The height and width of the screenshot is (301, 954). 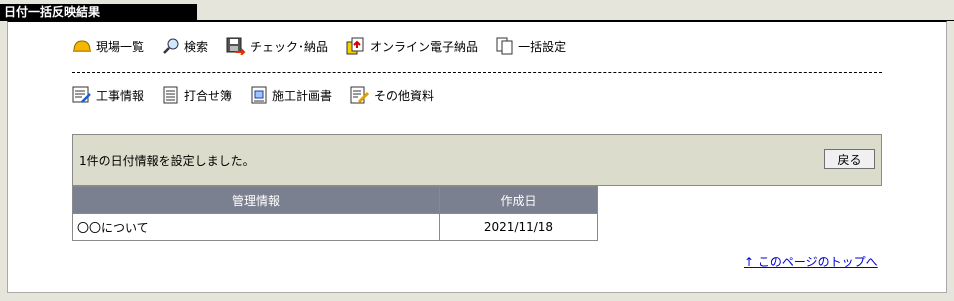 I want to click on result-table: 管理情報 作成日 〇〇について 2021/11/18, so click(x=335, y=213).